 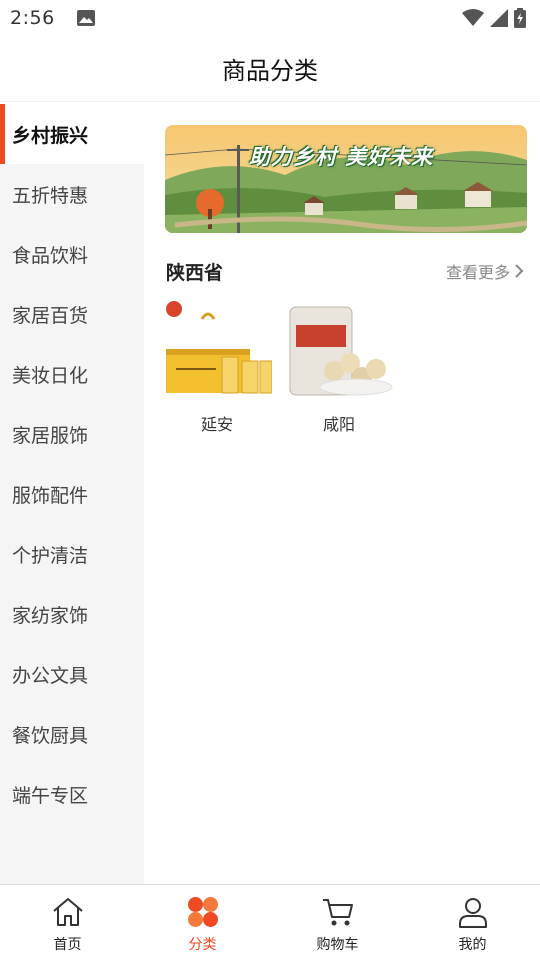 I want to click on sidebar-item-household-goods: 家居百货, so click(x=72, y=314).